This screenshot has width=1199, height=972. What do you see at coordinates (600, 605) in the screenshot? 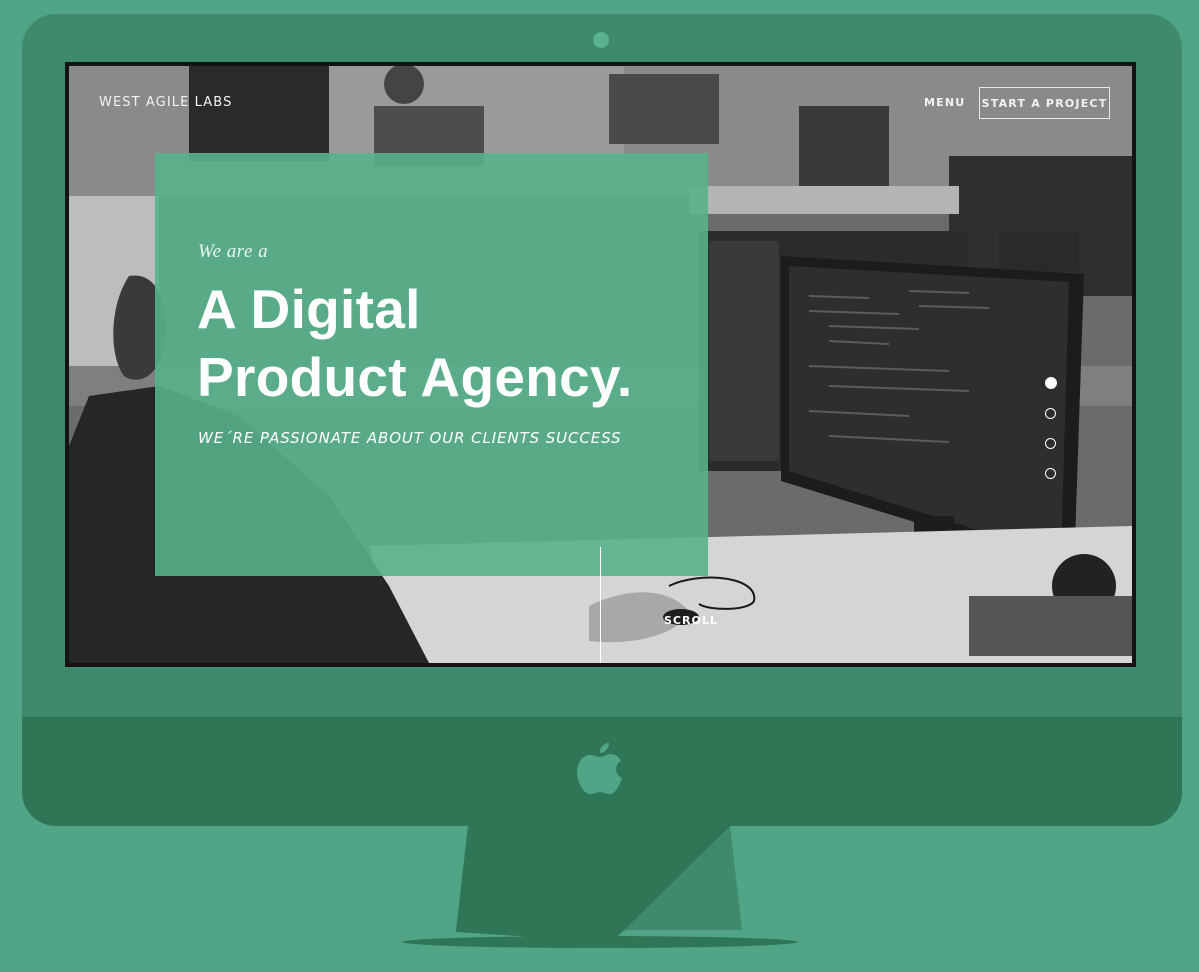
I see `scroll-indicator-line` at bounding box center [600, 605].